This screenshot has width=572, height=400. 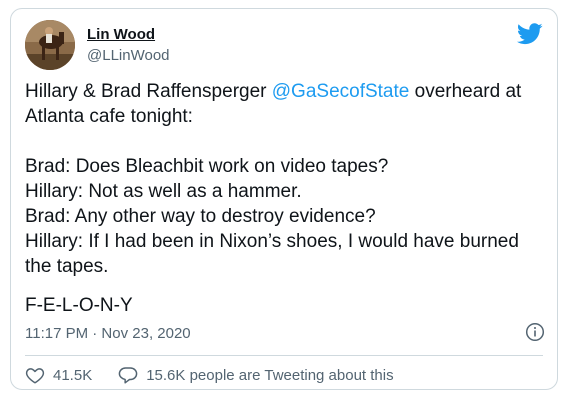 I want to click on user-handle: @LLinWood, so click(x=128, y=56).